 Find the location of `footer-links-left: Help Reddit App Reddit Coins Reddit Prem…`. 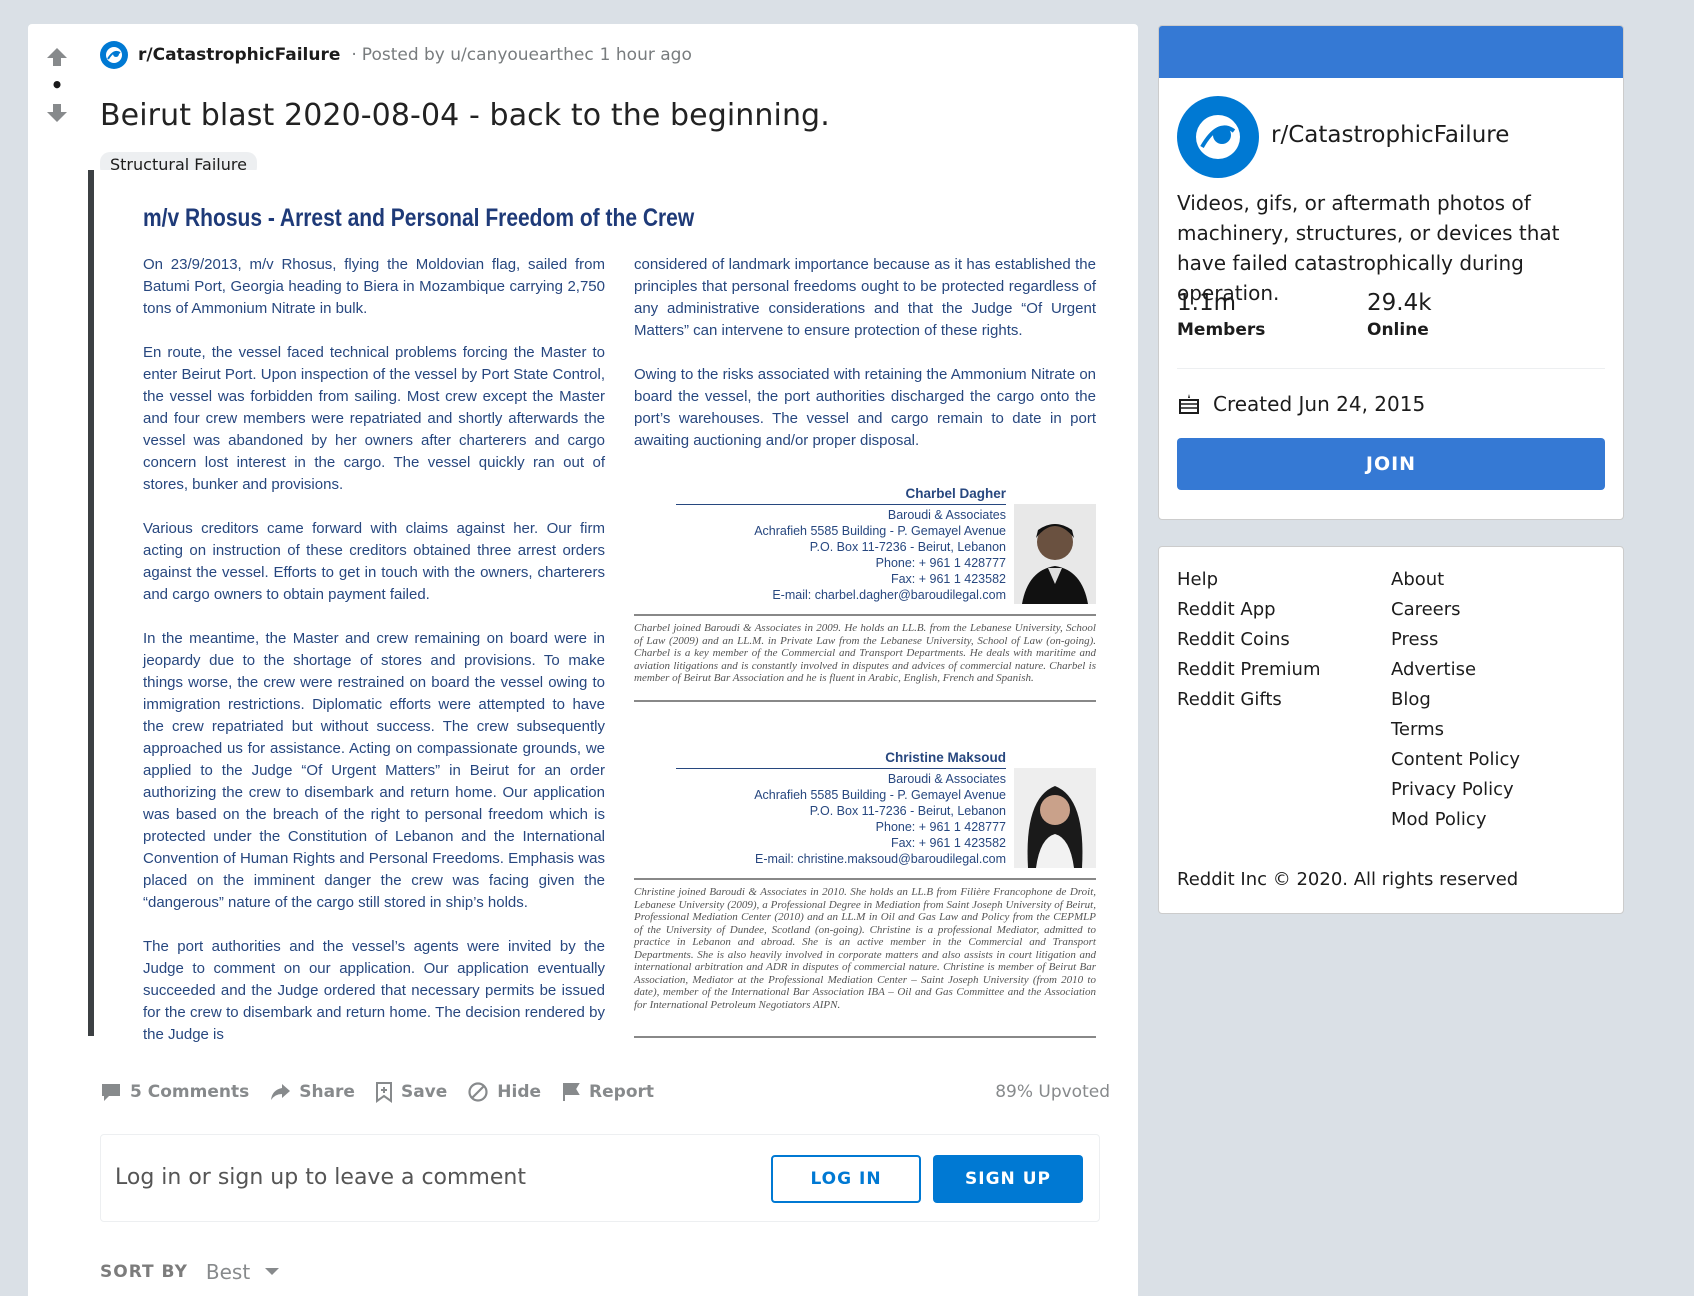

footer-links-left: Help Reddit App Reddit Coins Reddit Prem… is located at coordinates (1249, 640).